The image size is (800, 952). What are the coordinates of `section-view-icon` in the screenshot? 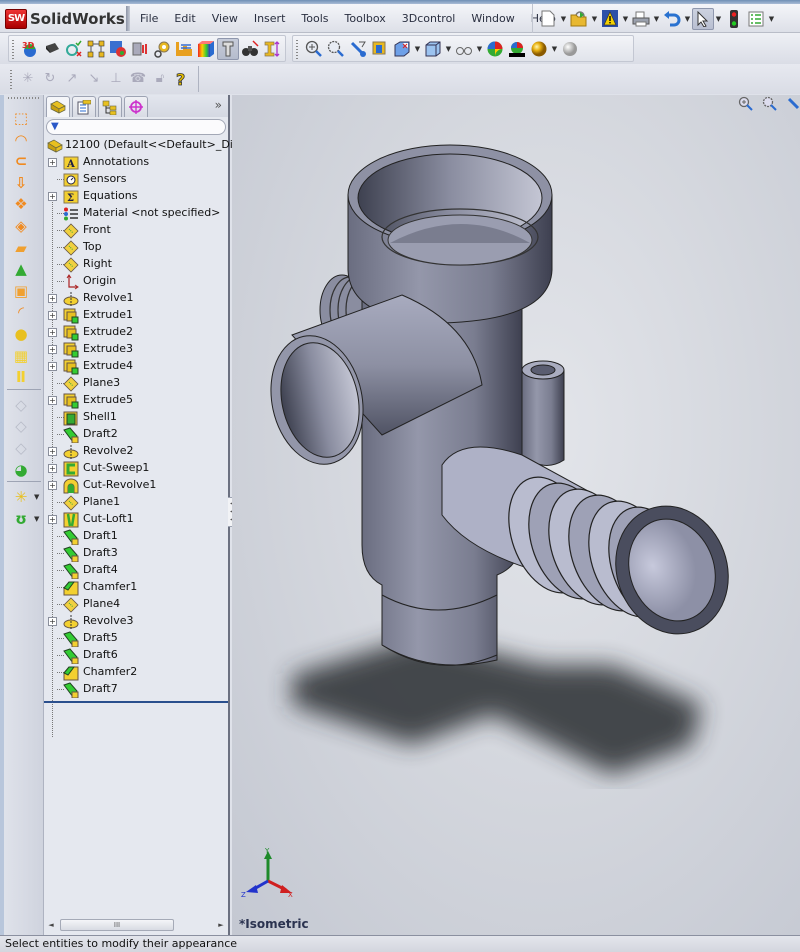 It's located at (380, 49).